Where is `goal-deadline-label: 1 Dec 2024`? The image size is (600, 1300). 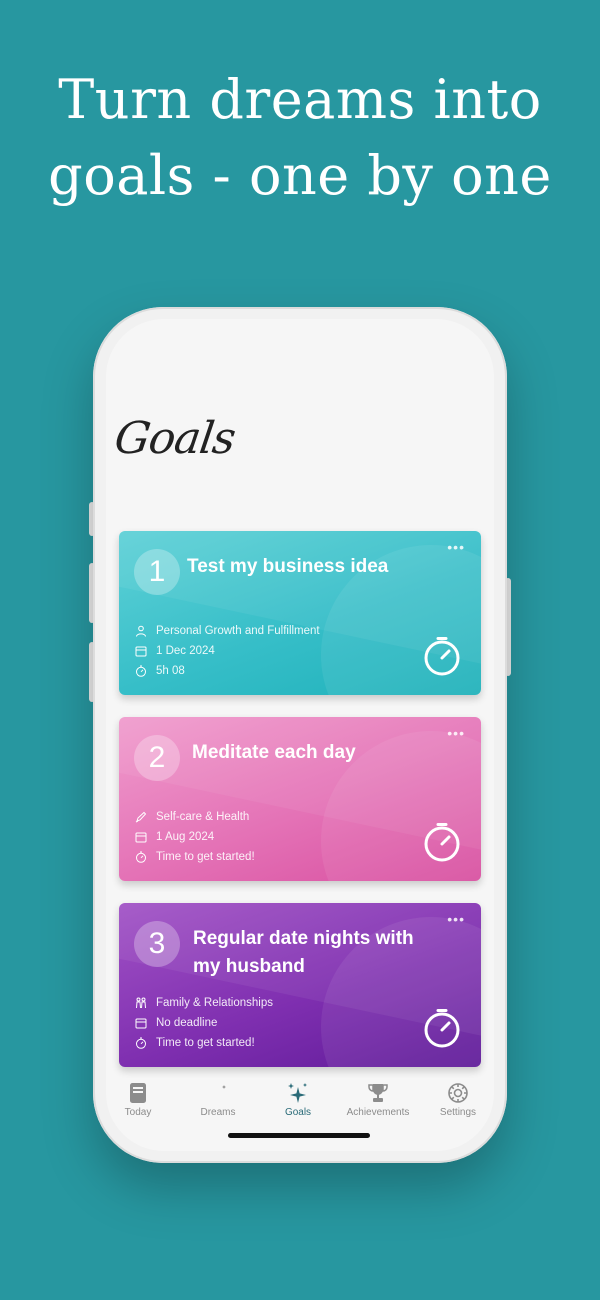
goal-deadline-label: 1 Dec 2024 is located at coordinates (185, 651).